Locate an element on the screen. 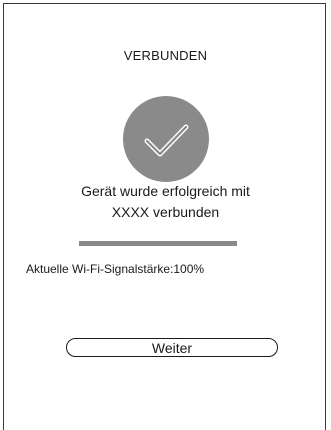  success-message-line-2: XXXX verbunden is located at coordinates (165, 212).